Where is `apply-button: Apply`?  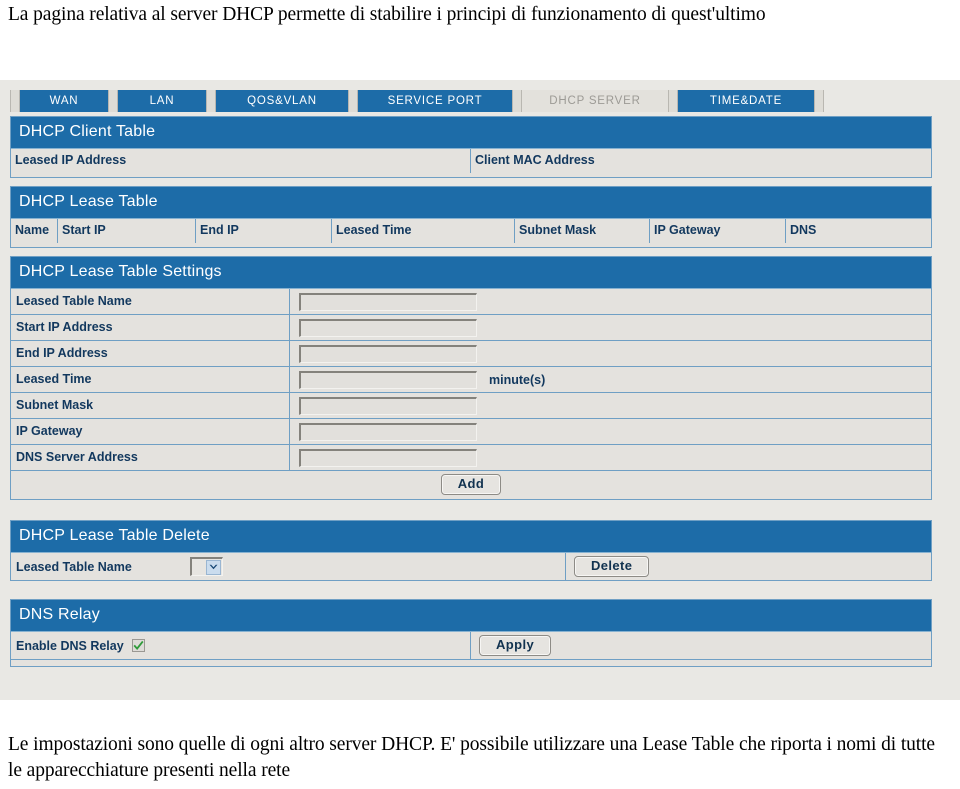
apply-button: Apply is located at coordinates (515, 645).